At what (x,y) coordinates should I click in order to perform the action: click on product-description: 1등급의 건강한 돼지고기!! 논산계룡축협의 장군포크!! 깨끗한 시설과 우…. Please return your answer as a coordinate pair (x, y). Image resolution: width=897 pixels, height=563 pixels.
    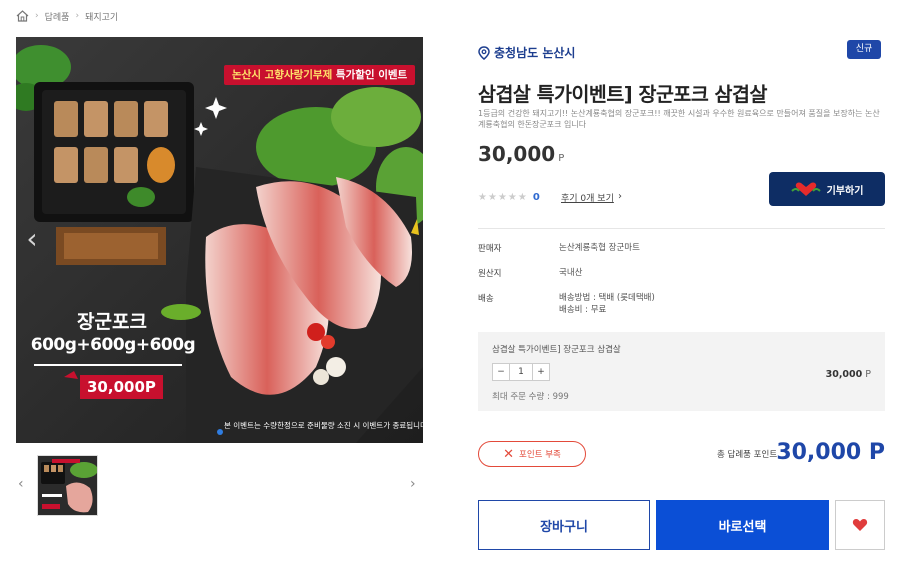
    Looking at the image, I should click on (679, 119).